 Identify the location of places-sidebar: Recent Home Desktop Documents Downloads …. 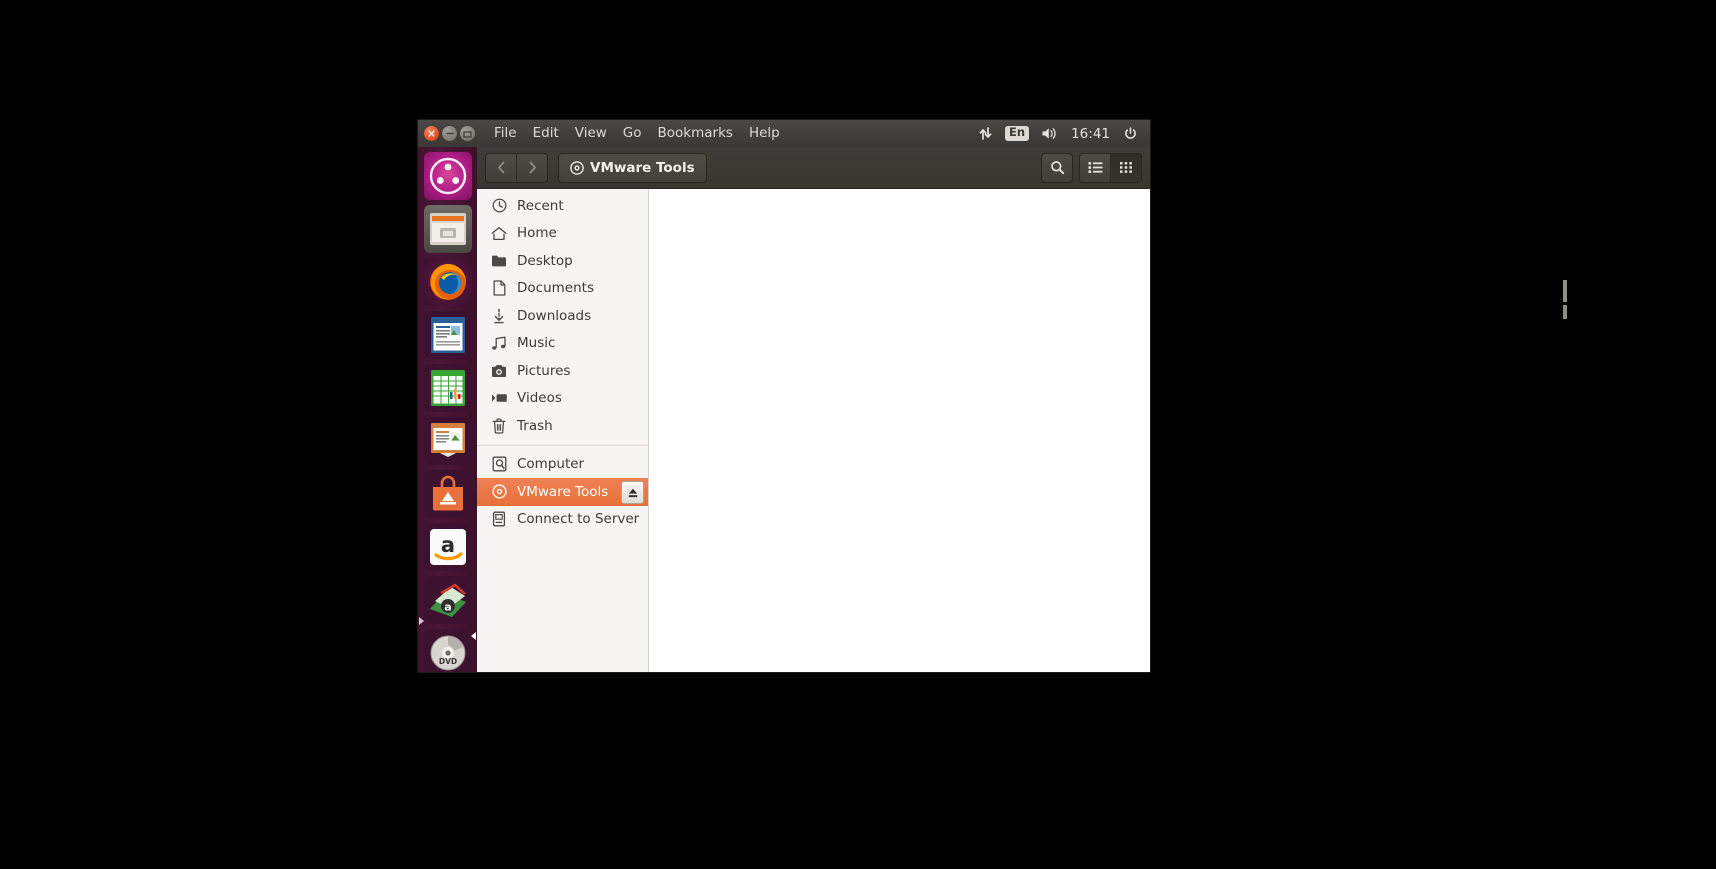
(563, 430).